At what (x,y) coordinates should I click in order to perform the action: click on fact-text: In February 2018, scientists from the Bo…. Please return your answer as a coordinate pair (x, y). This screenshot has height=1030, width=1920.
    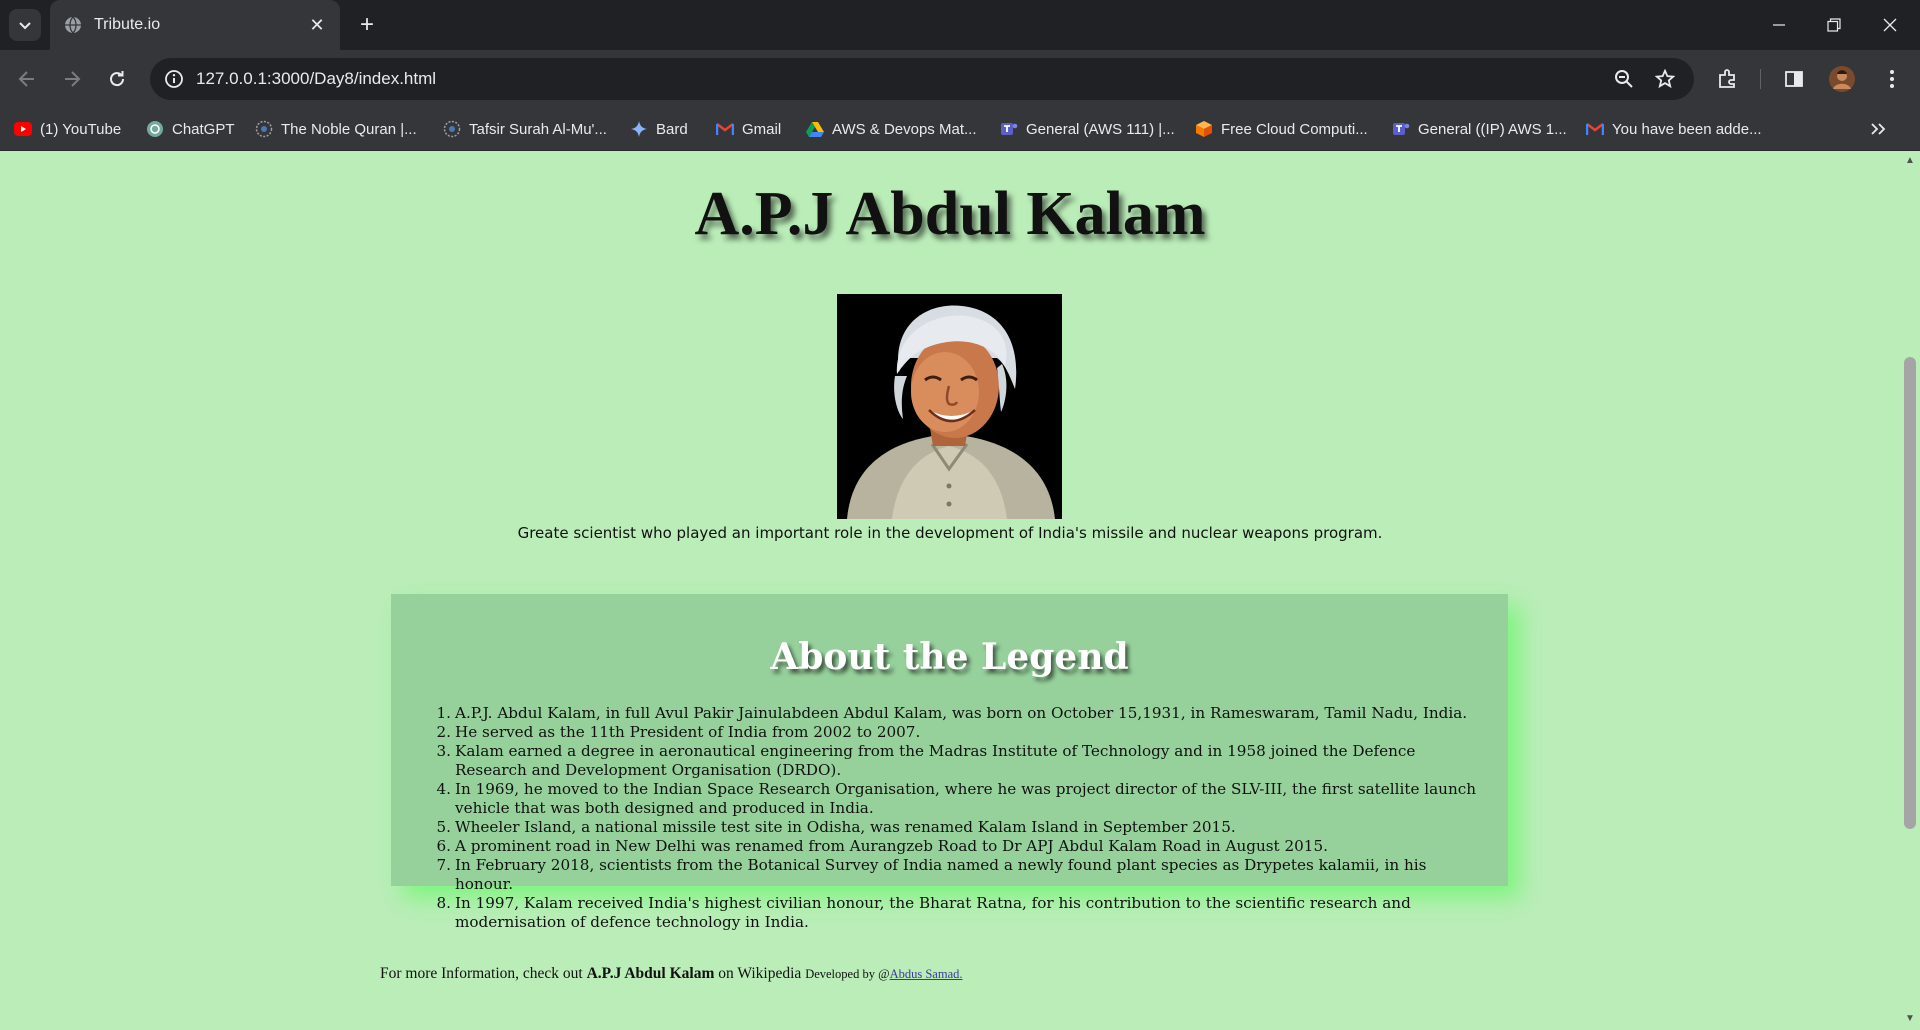
    Looking at the image, I should click on (941, 874).